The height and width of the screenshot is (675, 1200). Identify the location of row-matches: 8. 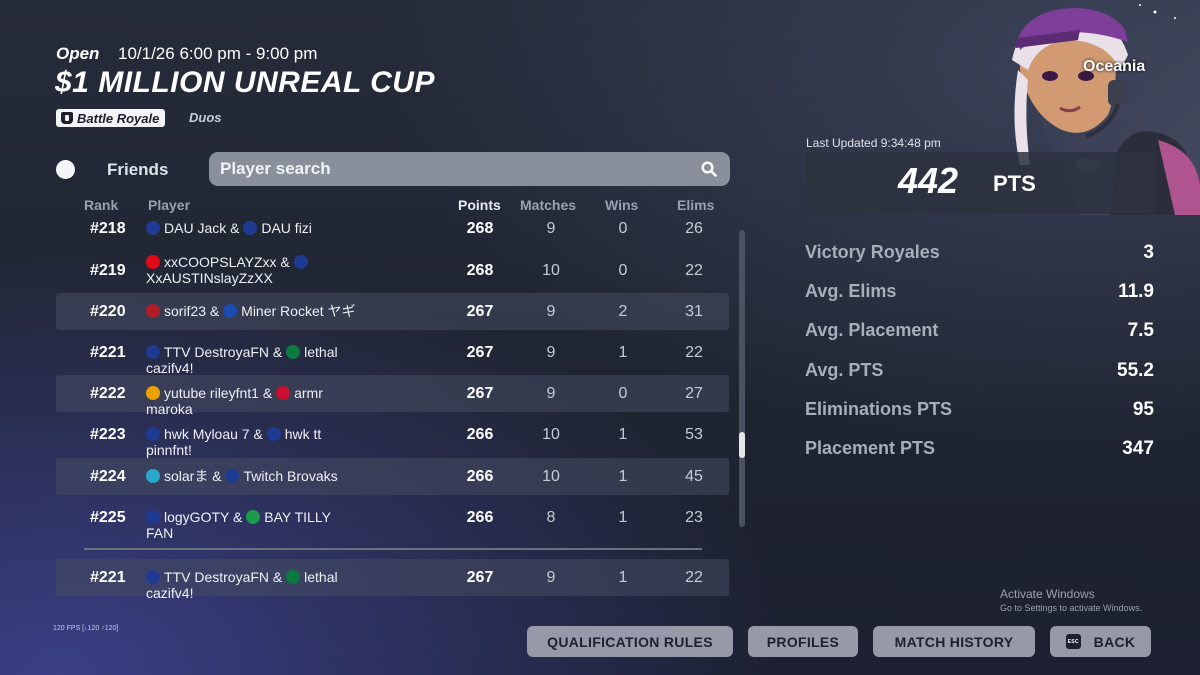
(551, 517).